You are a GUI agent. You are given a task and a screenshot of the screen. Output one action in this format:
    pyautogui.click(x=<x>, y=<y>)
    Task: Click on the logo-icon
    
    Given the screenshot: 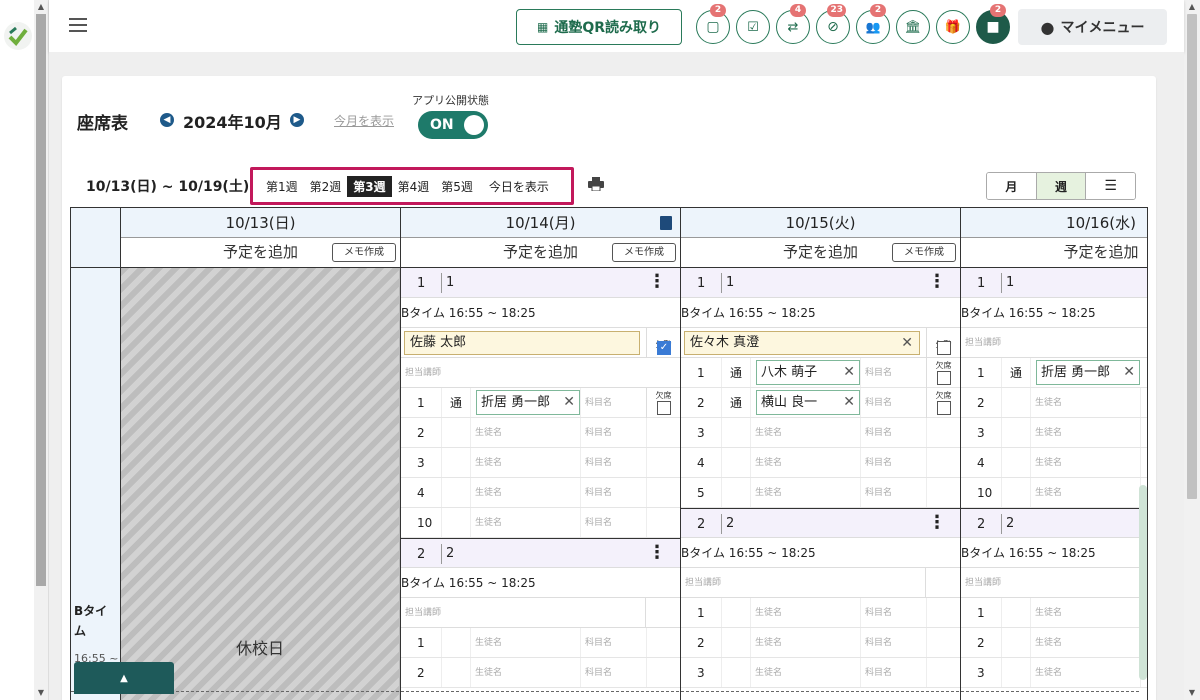 What is the action you would take?
    pyautogui.click(x=18, y=36)
    